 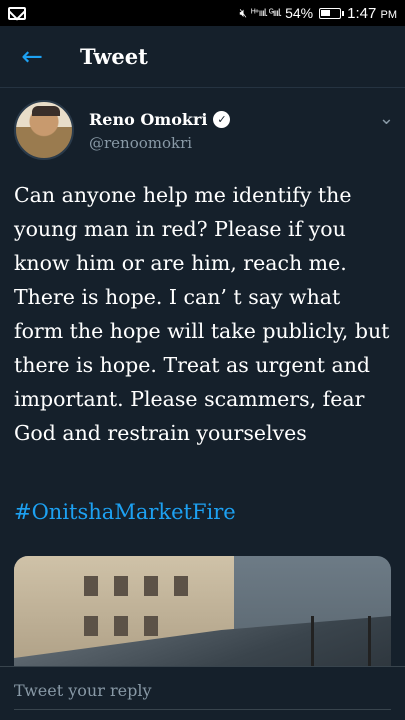 I want to click on author-handle: @renoomokri, so click(x=159, y=143).